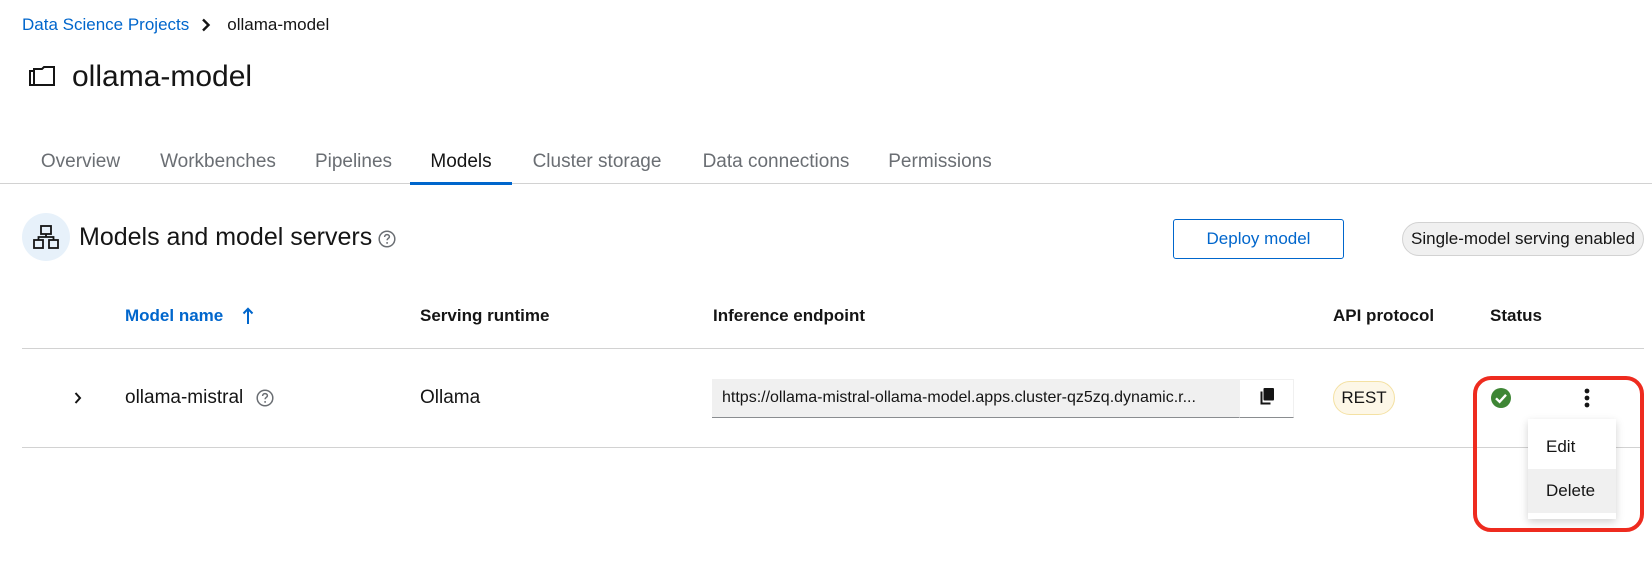 Image resolution: width=1652 pixels, height=582 pixels. I want to click on tab-data-connections: Data connections, so click(776, 162).